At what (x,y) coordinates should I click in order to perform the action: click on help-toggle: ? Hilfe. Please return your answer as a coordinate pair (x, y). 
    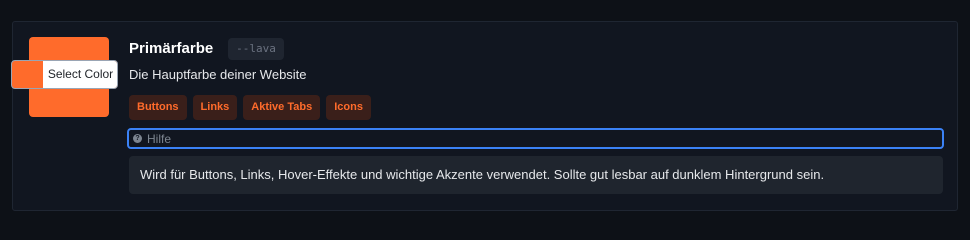
    Looking at the image, I should click on (535, 138).